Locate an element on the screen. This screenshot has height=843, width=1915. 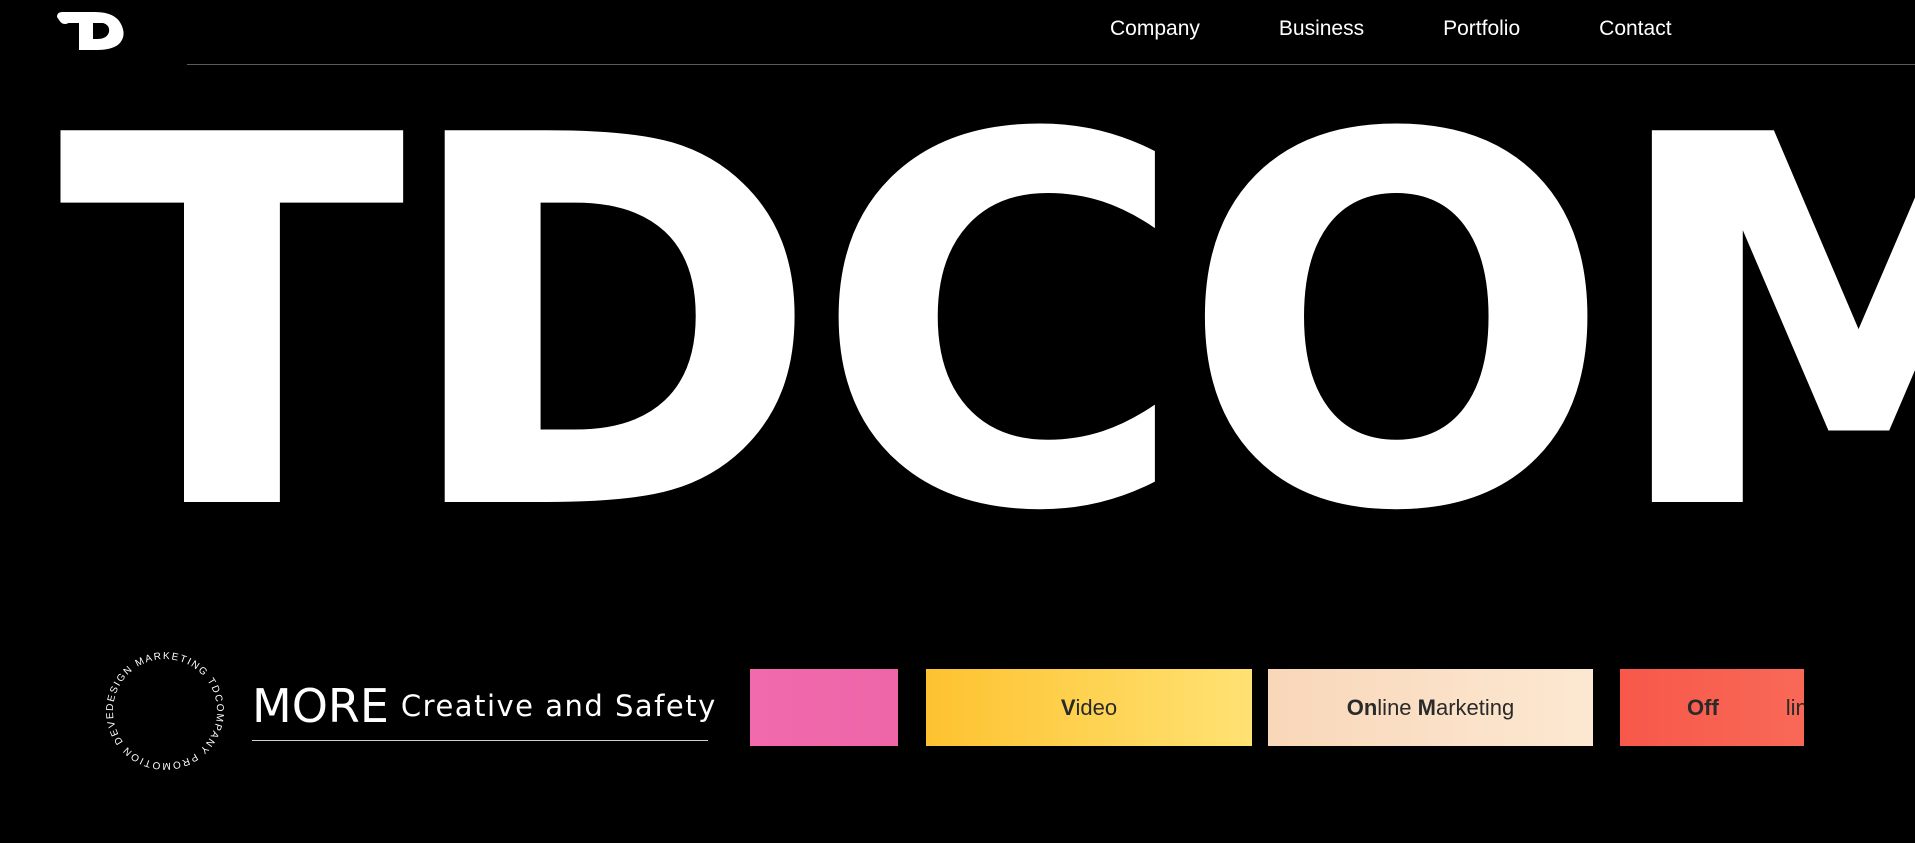
service-card-label: Video is located at coordinates (1089, 707).